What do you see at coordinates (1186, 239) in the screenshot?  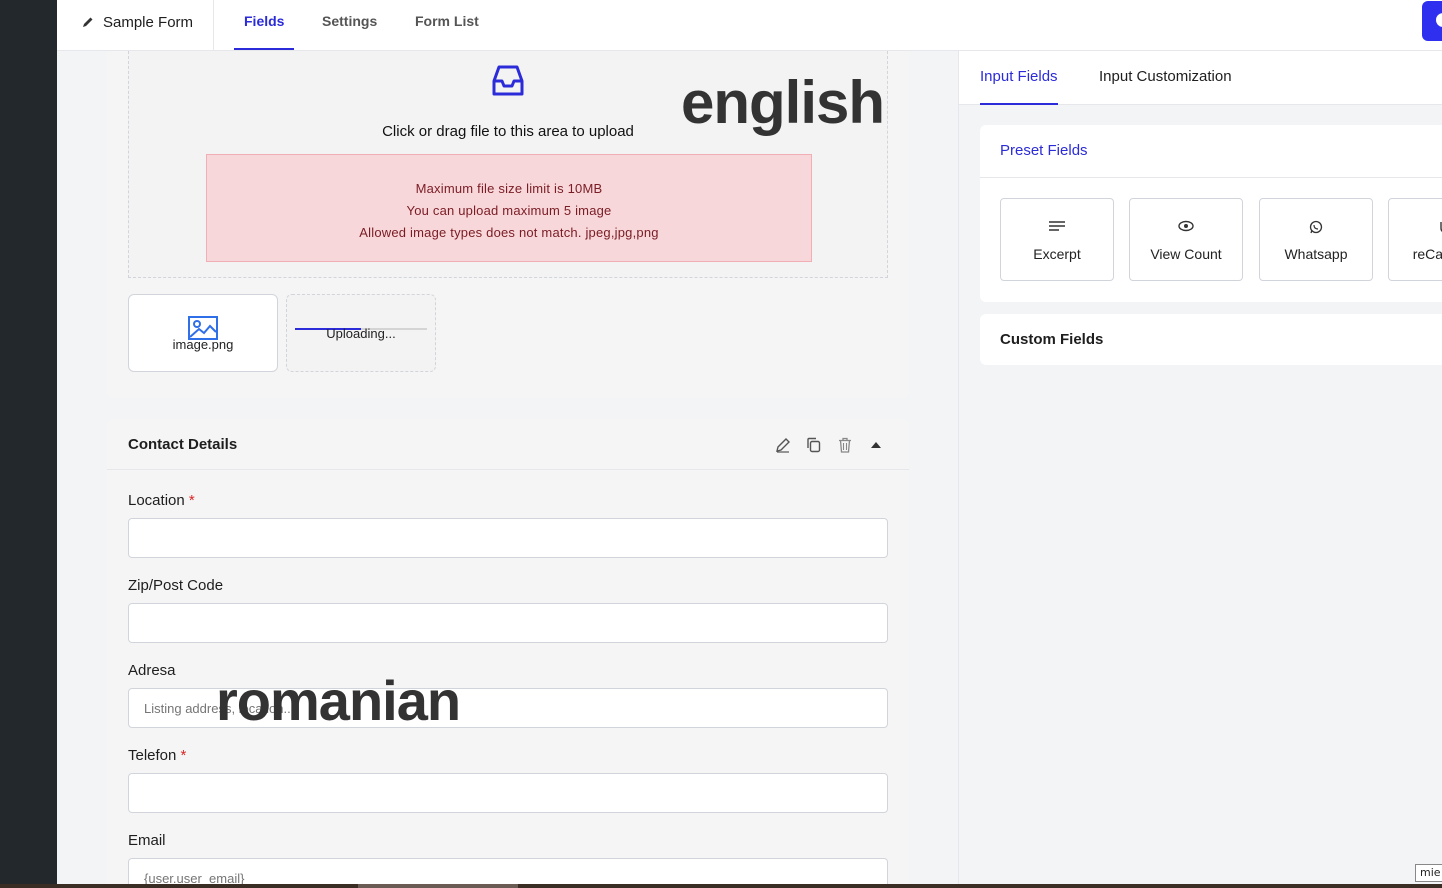 I see `preset-view-count-button: View Count` at bounding box center [1186, 239].